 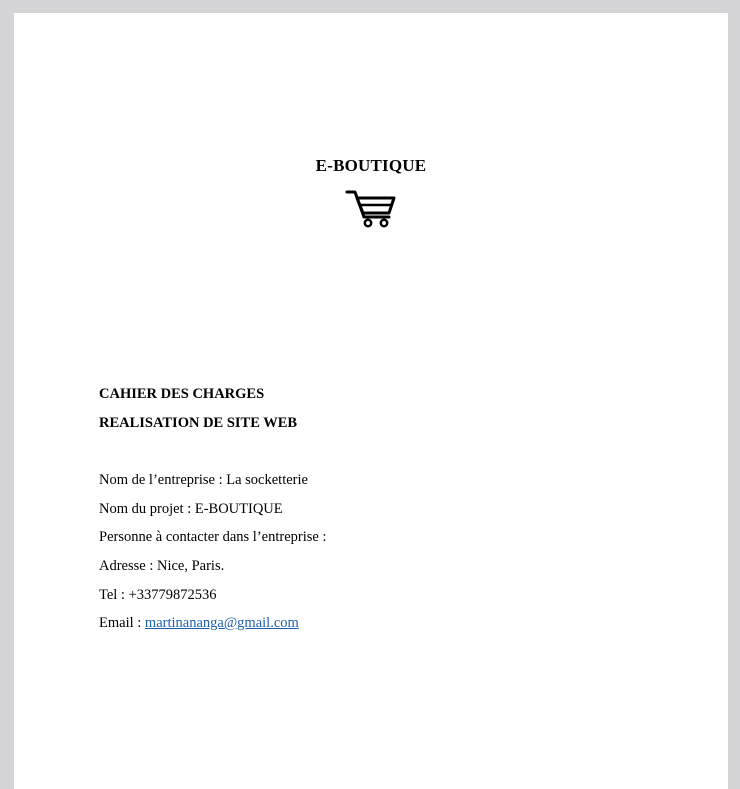 I want to click on document-title: E-BOUTIQUE, so click(x=371, y=165).